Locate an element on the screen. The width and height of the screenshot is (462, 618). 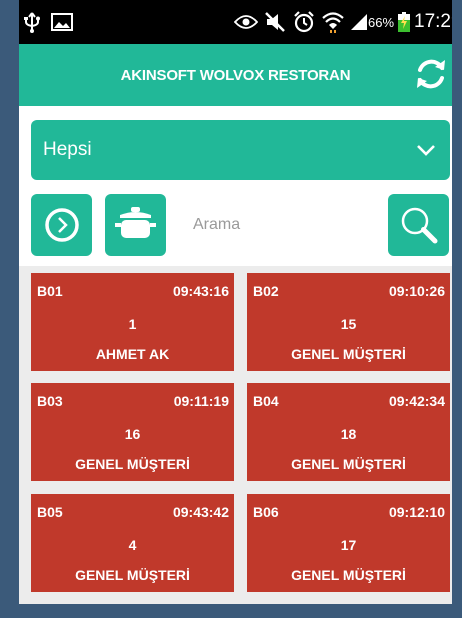
image-icon is located at coordinates (62, 22).